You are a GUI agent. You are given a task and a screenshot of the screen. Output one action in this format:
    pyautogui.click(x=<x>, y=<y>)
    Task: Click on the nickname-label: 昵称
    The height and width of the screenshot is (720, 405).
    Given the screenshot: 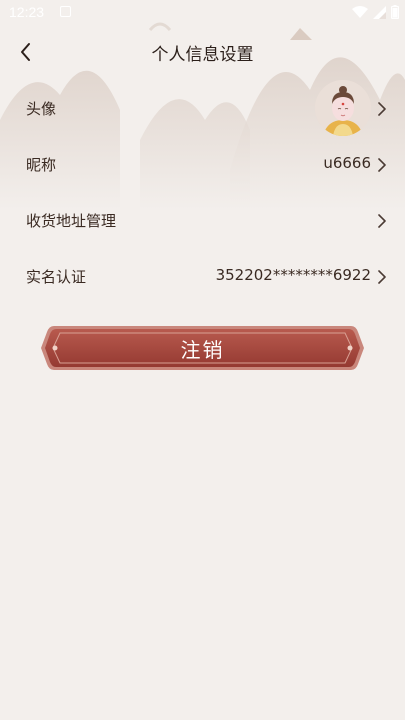 What is the action you would take?
    pyautogui.click(x=41, y=165)
    